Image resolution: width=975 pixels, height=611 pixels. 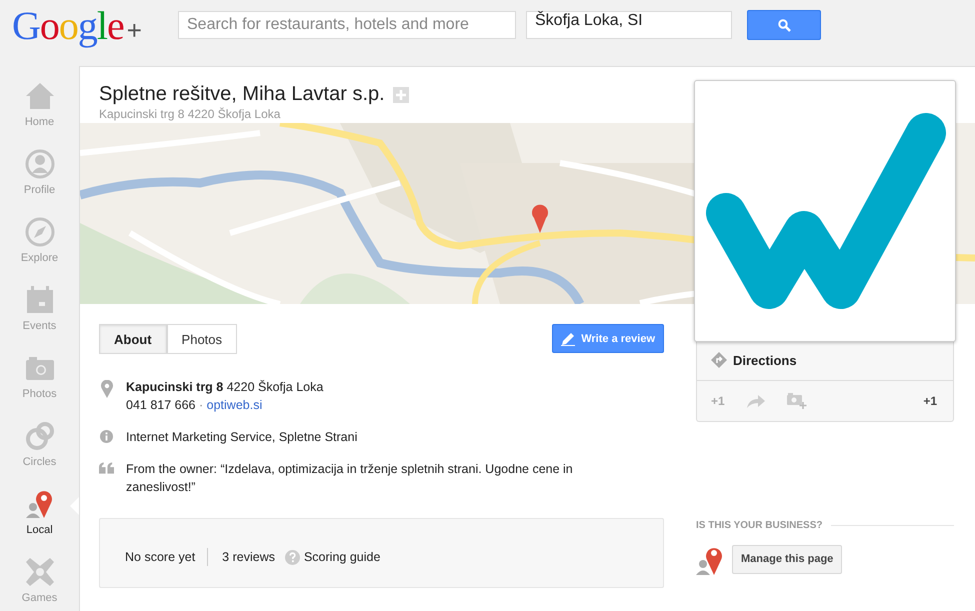 I want to click on place-address: Kapucinski trg 8 4220 Škofja Loka, so click(x=190, y=114).